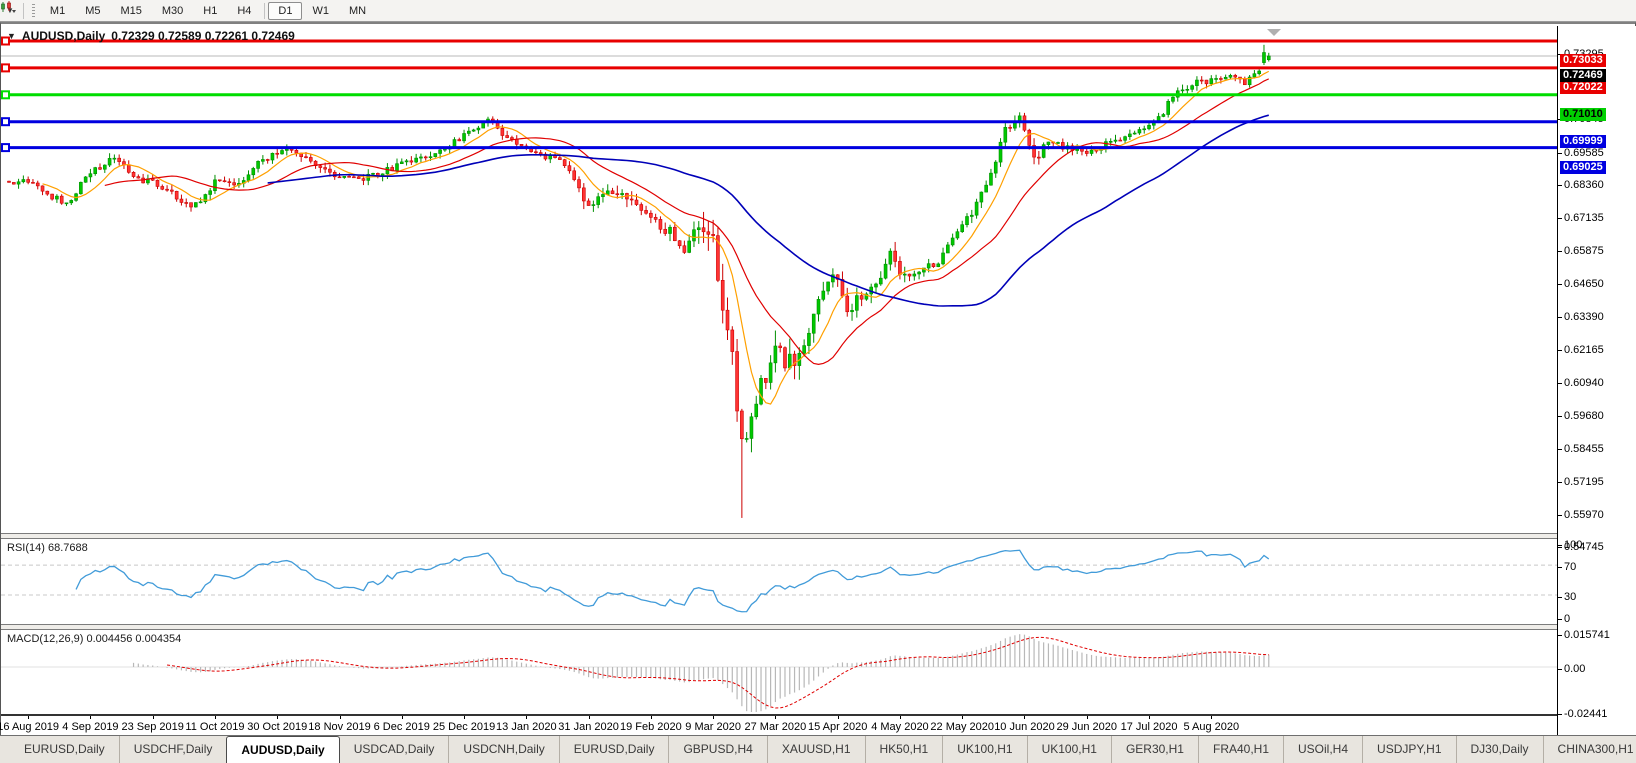 The image size is (1636, 763). I want to click on timeframe-button-D1: D1, so click(285, 10).